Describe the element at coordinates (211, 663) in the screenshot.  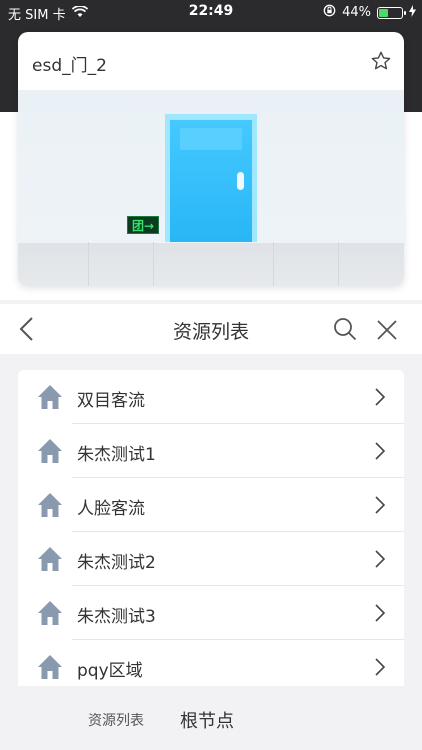
I see `list-item: pqy区域` at that location.